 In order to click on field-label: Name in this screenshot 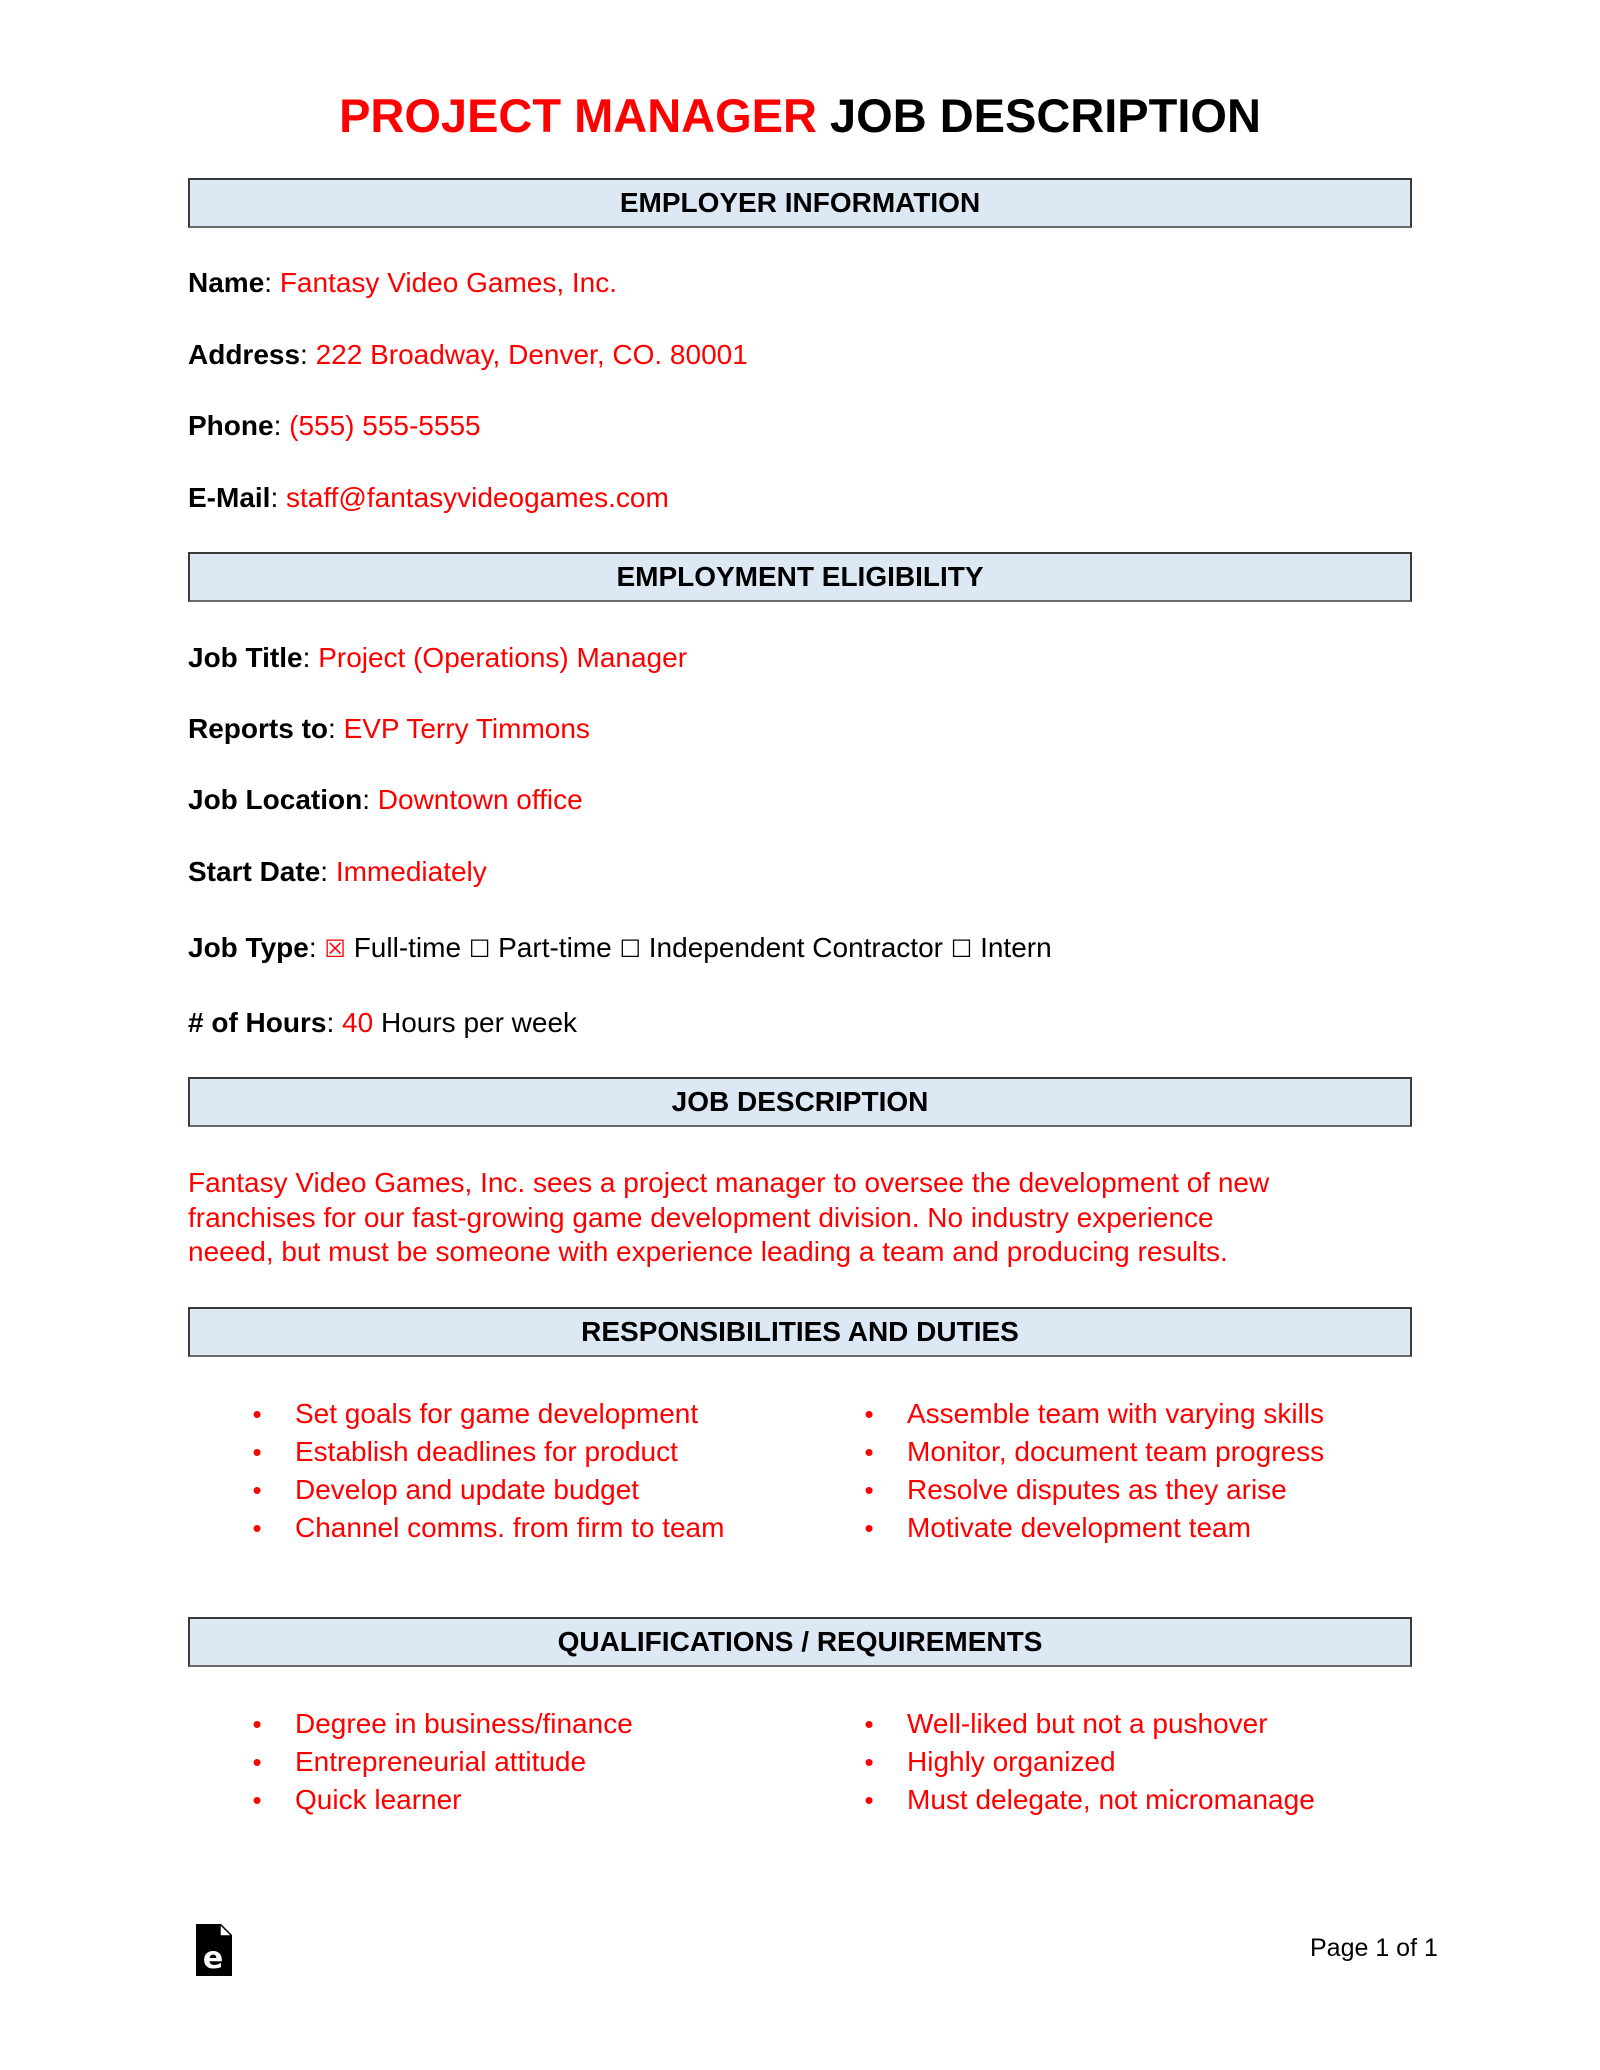, I will do `click(226, 282)`.